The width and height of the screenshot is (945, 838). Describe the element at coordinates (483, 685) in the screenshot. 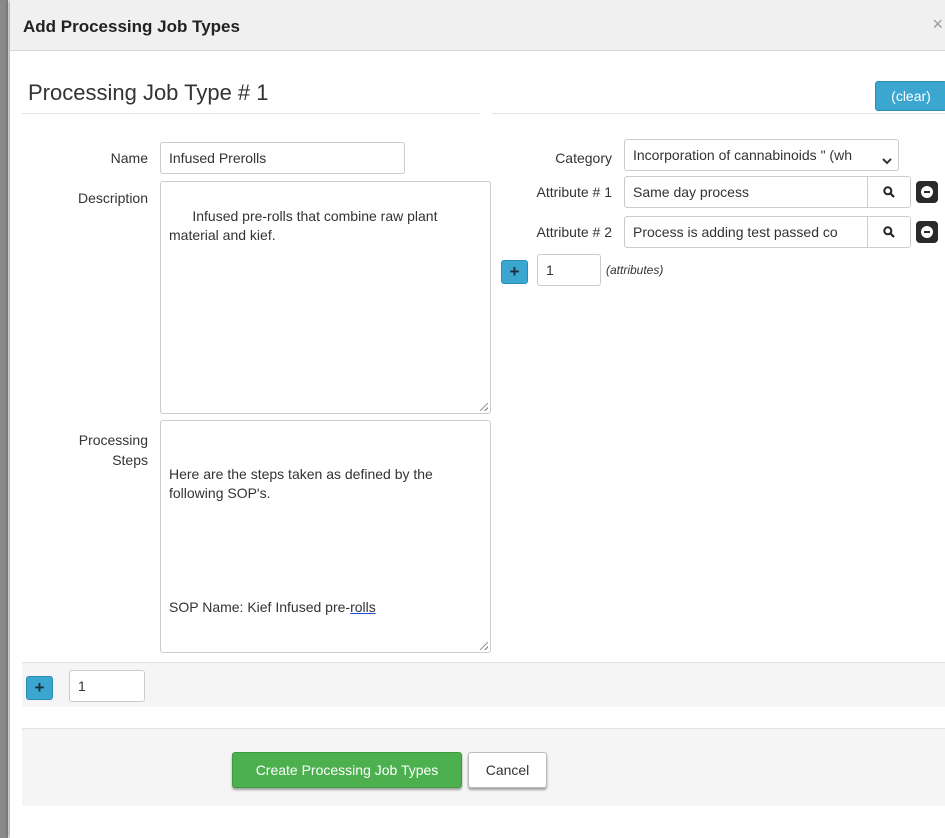

I see `add-job-type-row: +` at that location.